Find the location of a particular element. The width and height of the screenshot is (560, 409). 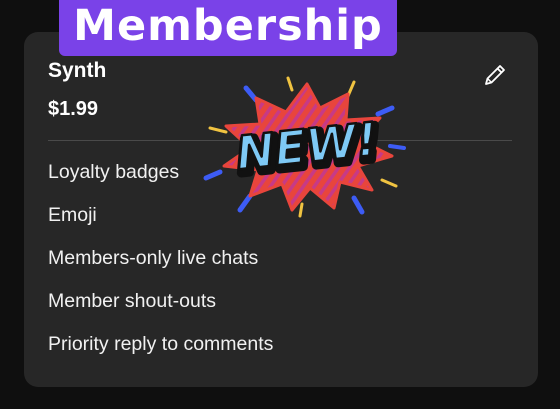

perk-item: Priority reply to comments is located at coordinates (161, 344).